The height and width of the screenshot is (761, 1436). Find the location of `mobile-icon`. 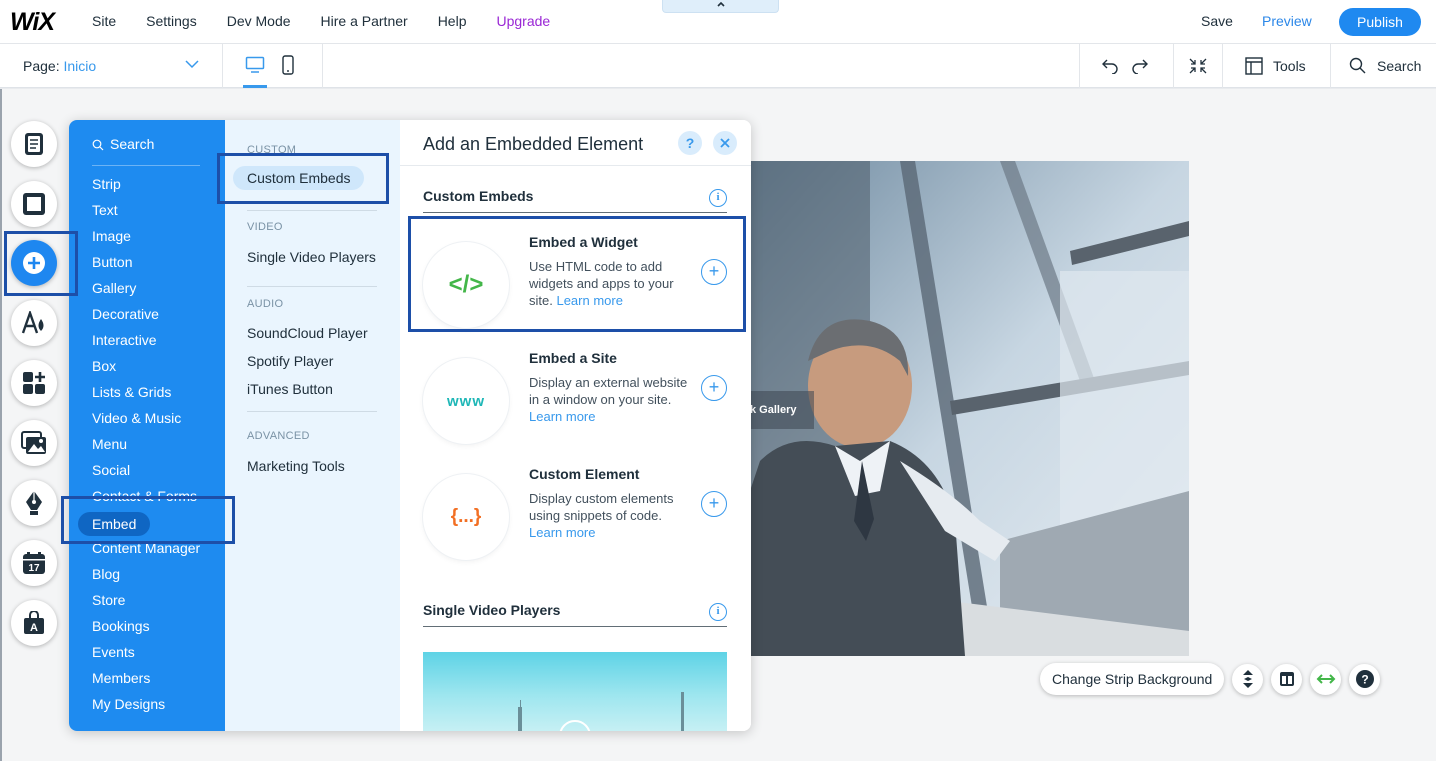

mobile-icon is located at coordinates (288, 65).